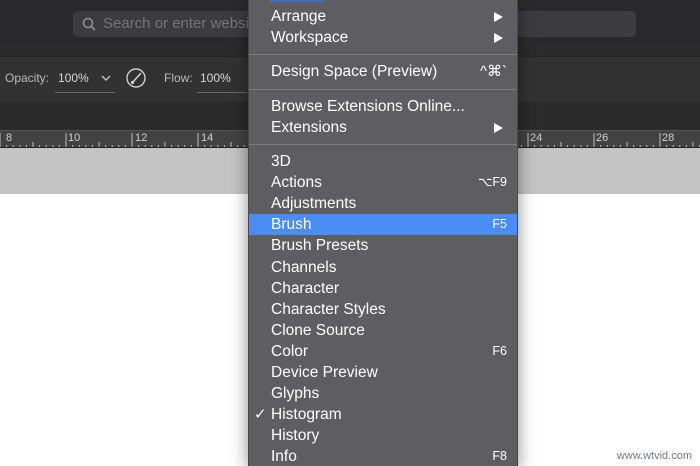 The width and height of the screenshot is (700, 466). I want to click on menu-item-label: Workspace, so click(310, 37).